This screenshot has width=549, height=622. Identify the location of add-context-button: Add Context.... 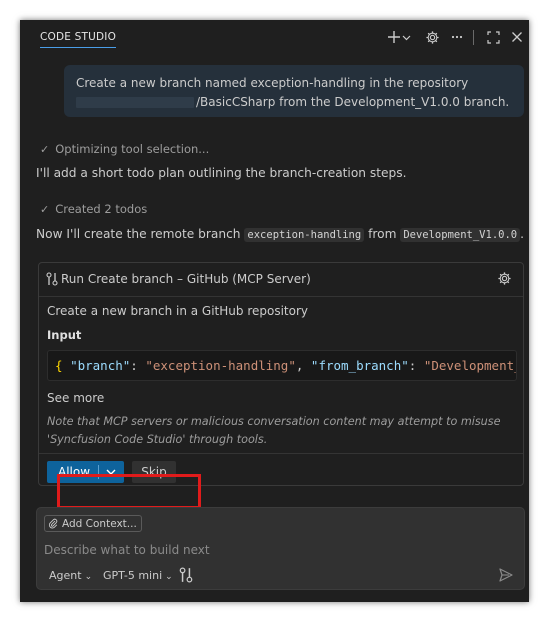
(93, 523).